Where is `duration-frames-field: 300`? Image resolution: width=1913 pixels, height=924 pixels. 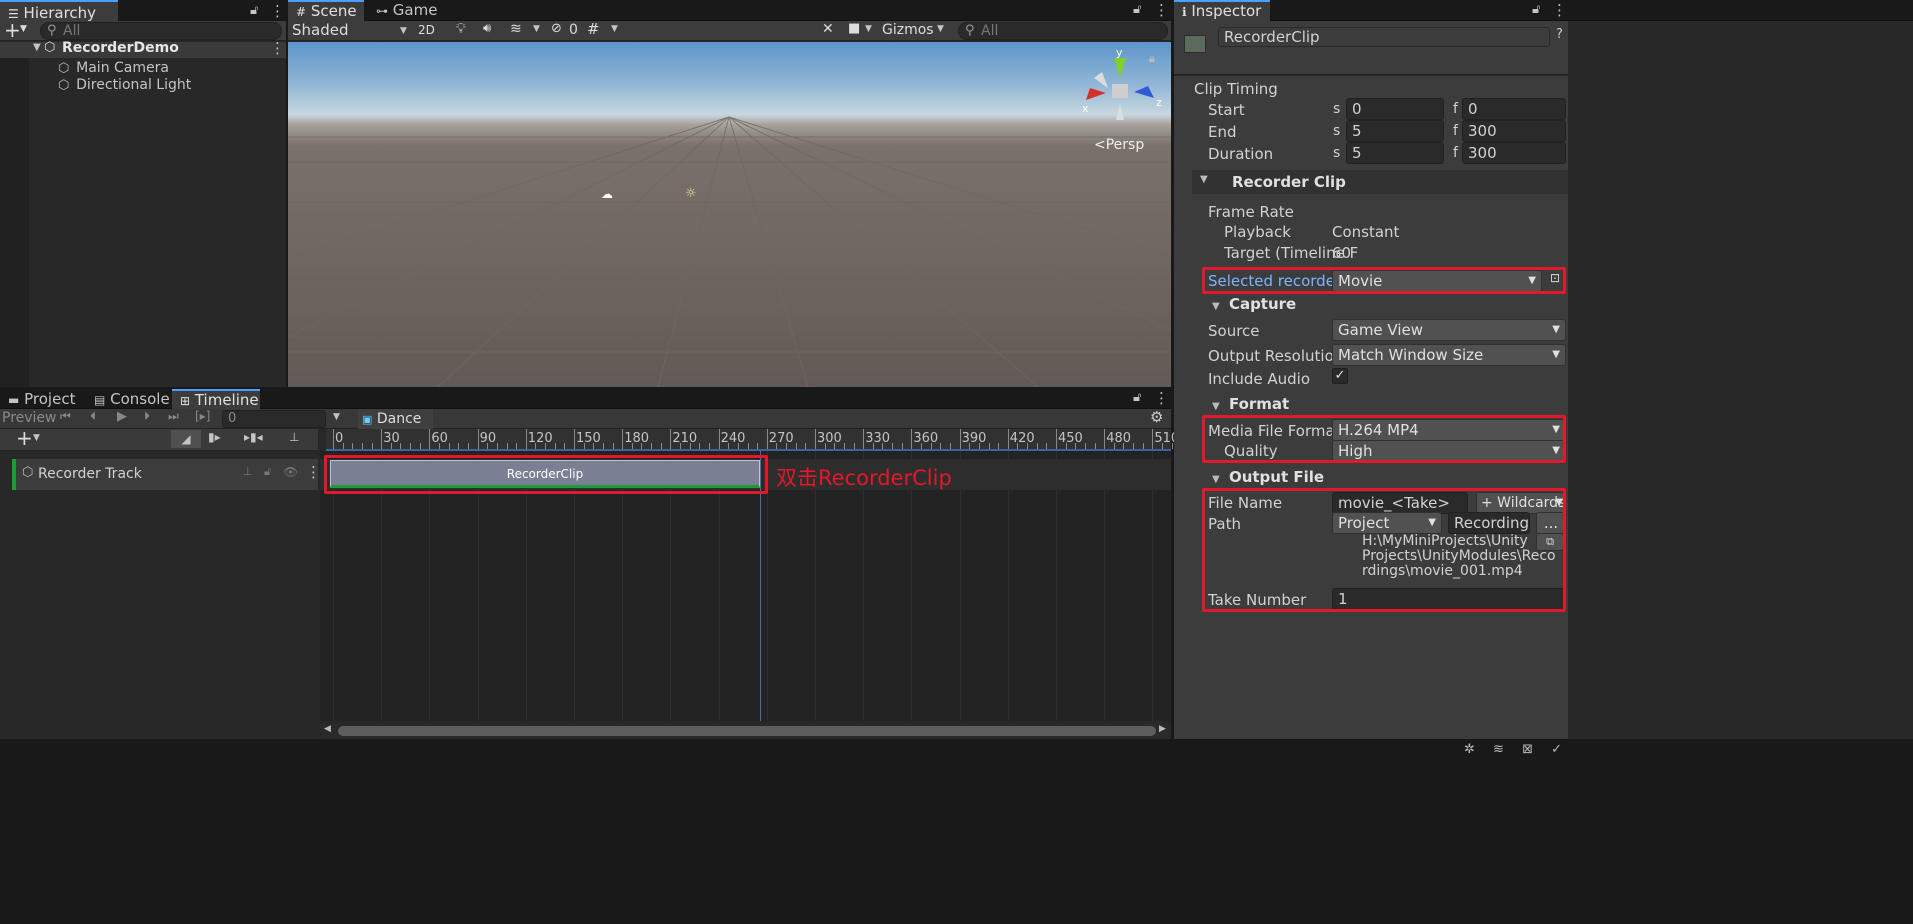 duration-frames-field: 300 is located at coordinates (1514, 153).